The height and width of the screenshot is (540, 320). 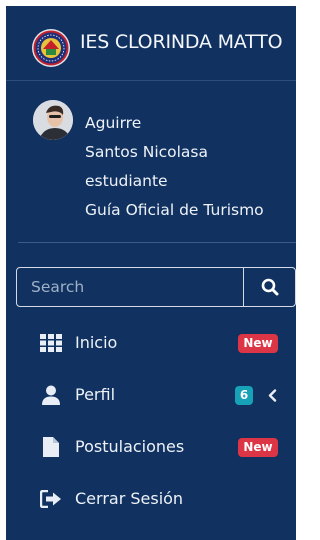 I want to click on user-avatar, so click(x=53, y=120).